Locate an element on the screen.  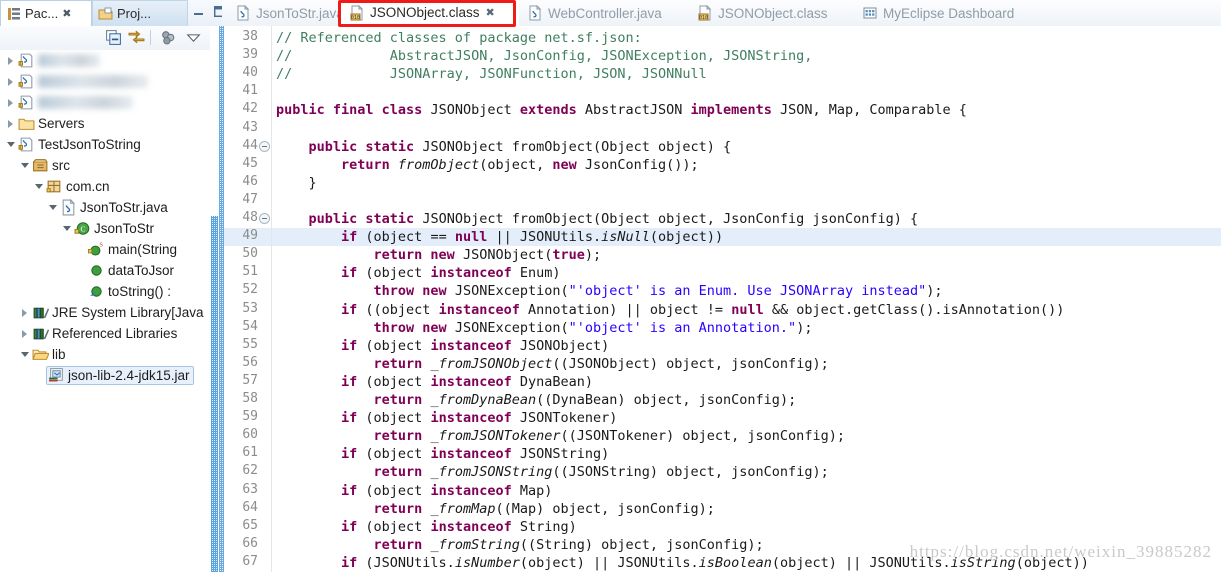
code-token: } is located at coordinates (296, 182).